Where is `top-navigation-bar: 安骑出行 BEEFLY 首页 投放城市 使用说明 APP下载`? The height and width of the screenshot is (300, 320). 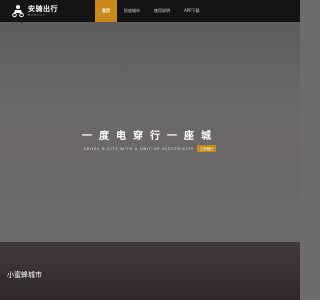
top-navigation-bar: 安骑出行 BEEFLY 首页 投放城市 使用说明 APP下载 is located at coordinates (150, 11).